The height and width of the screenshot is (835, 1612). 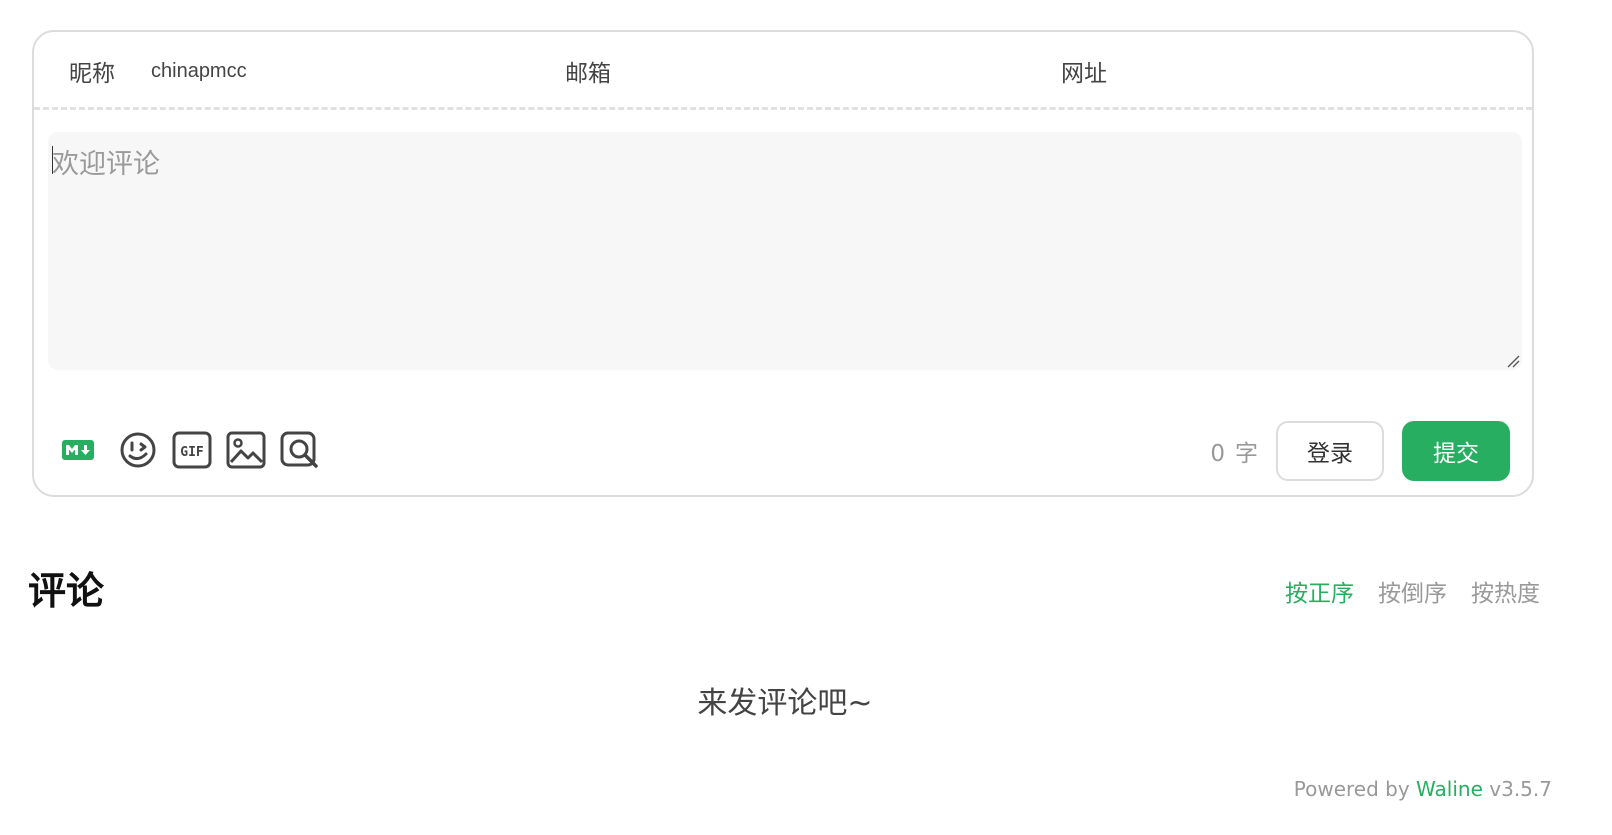 I want to click on powered-by: Powered by Waline v3.5.7, so click(x=1423, y=789).